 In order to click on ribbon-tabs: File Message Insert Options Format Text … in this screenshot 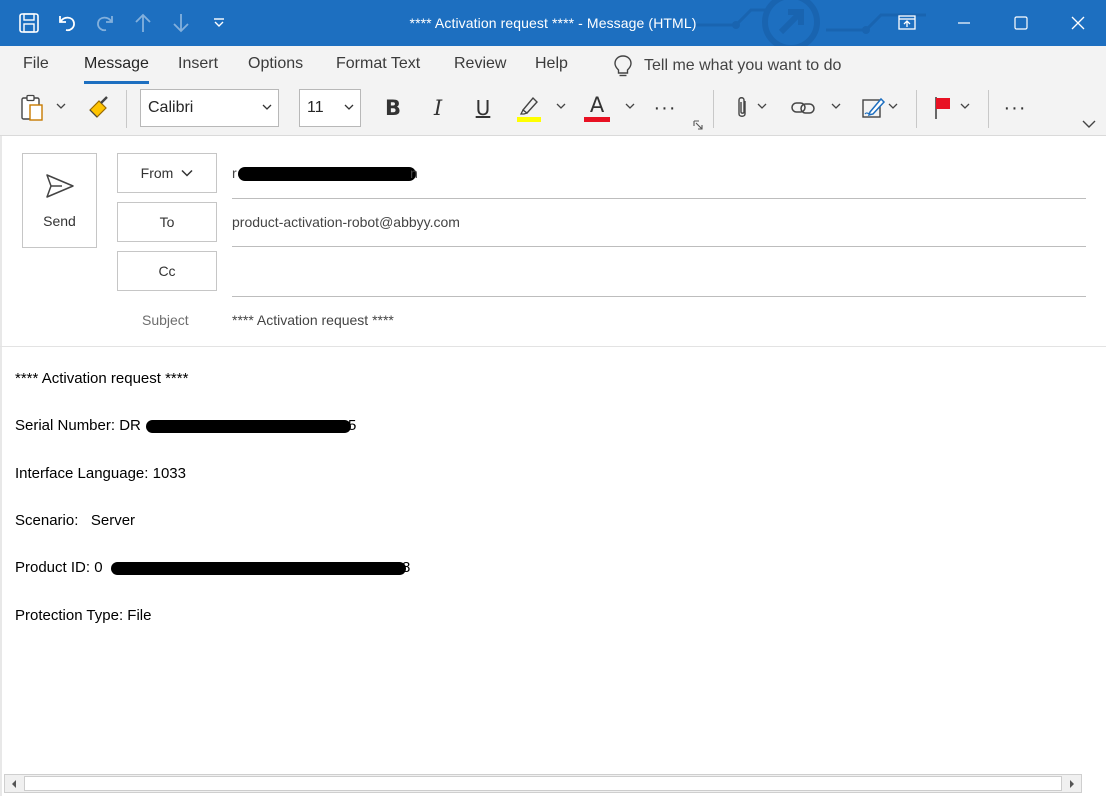, I will do `click(553, 66)`.